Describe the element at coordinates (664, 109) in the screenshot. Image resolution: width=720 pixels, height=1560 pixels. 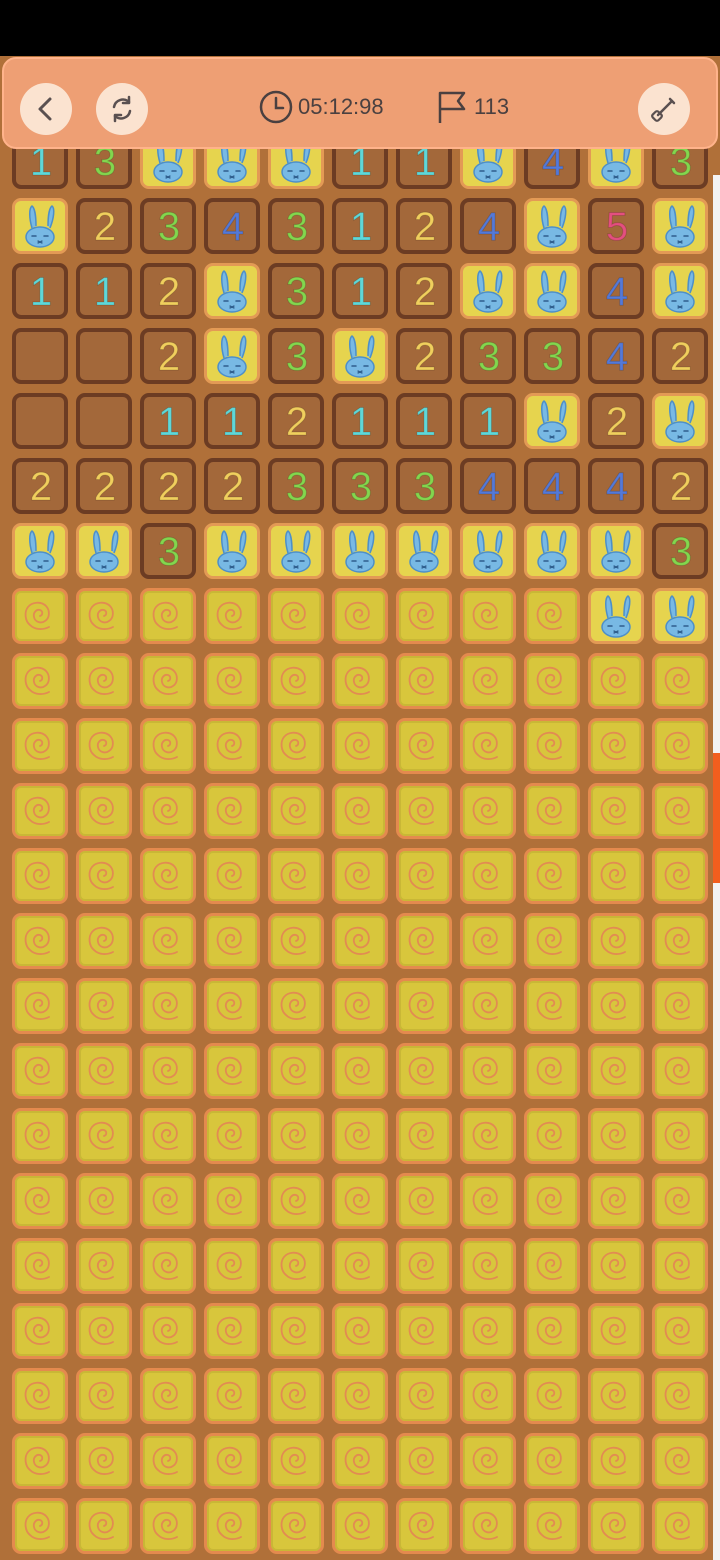
I see `dig-mode-button` at that location.